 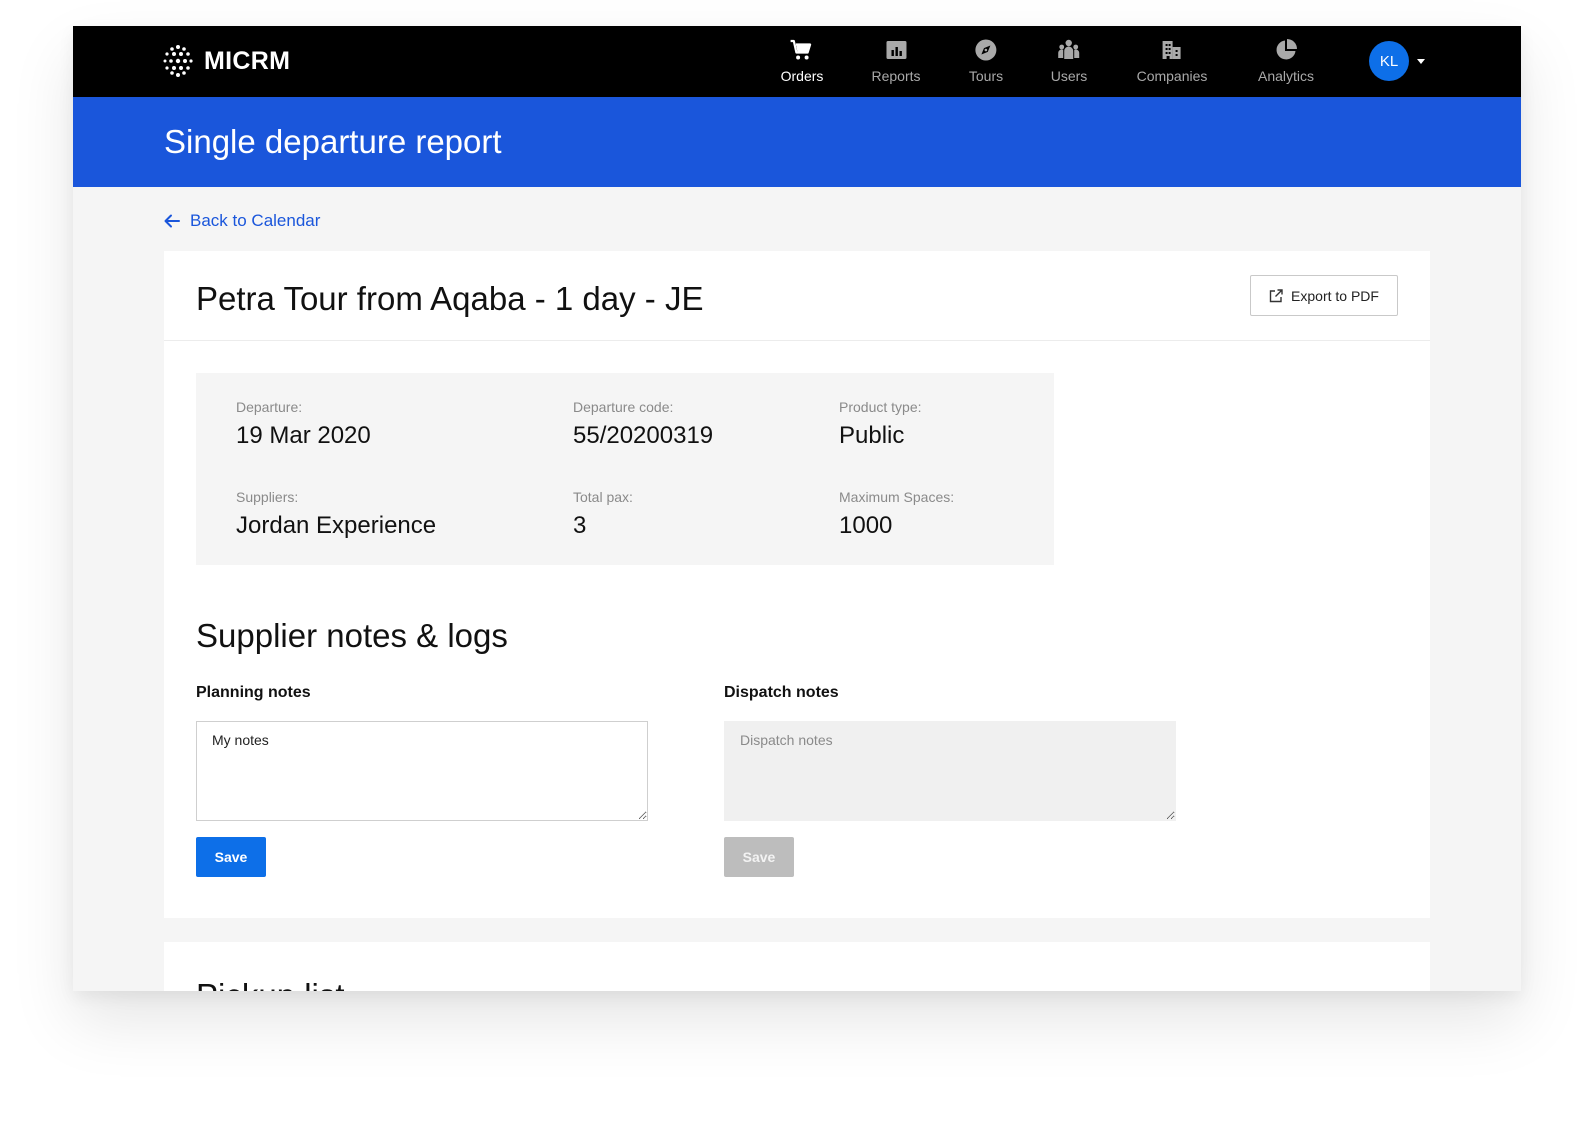 I want to click on brand: MICRM, so click(x=226, y=61).